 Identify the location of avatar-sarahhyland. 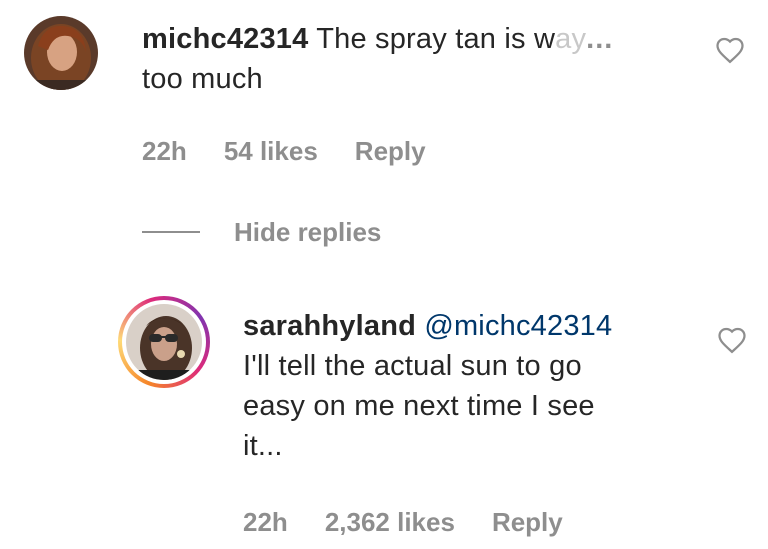
(164, 342).